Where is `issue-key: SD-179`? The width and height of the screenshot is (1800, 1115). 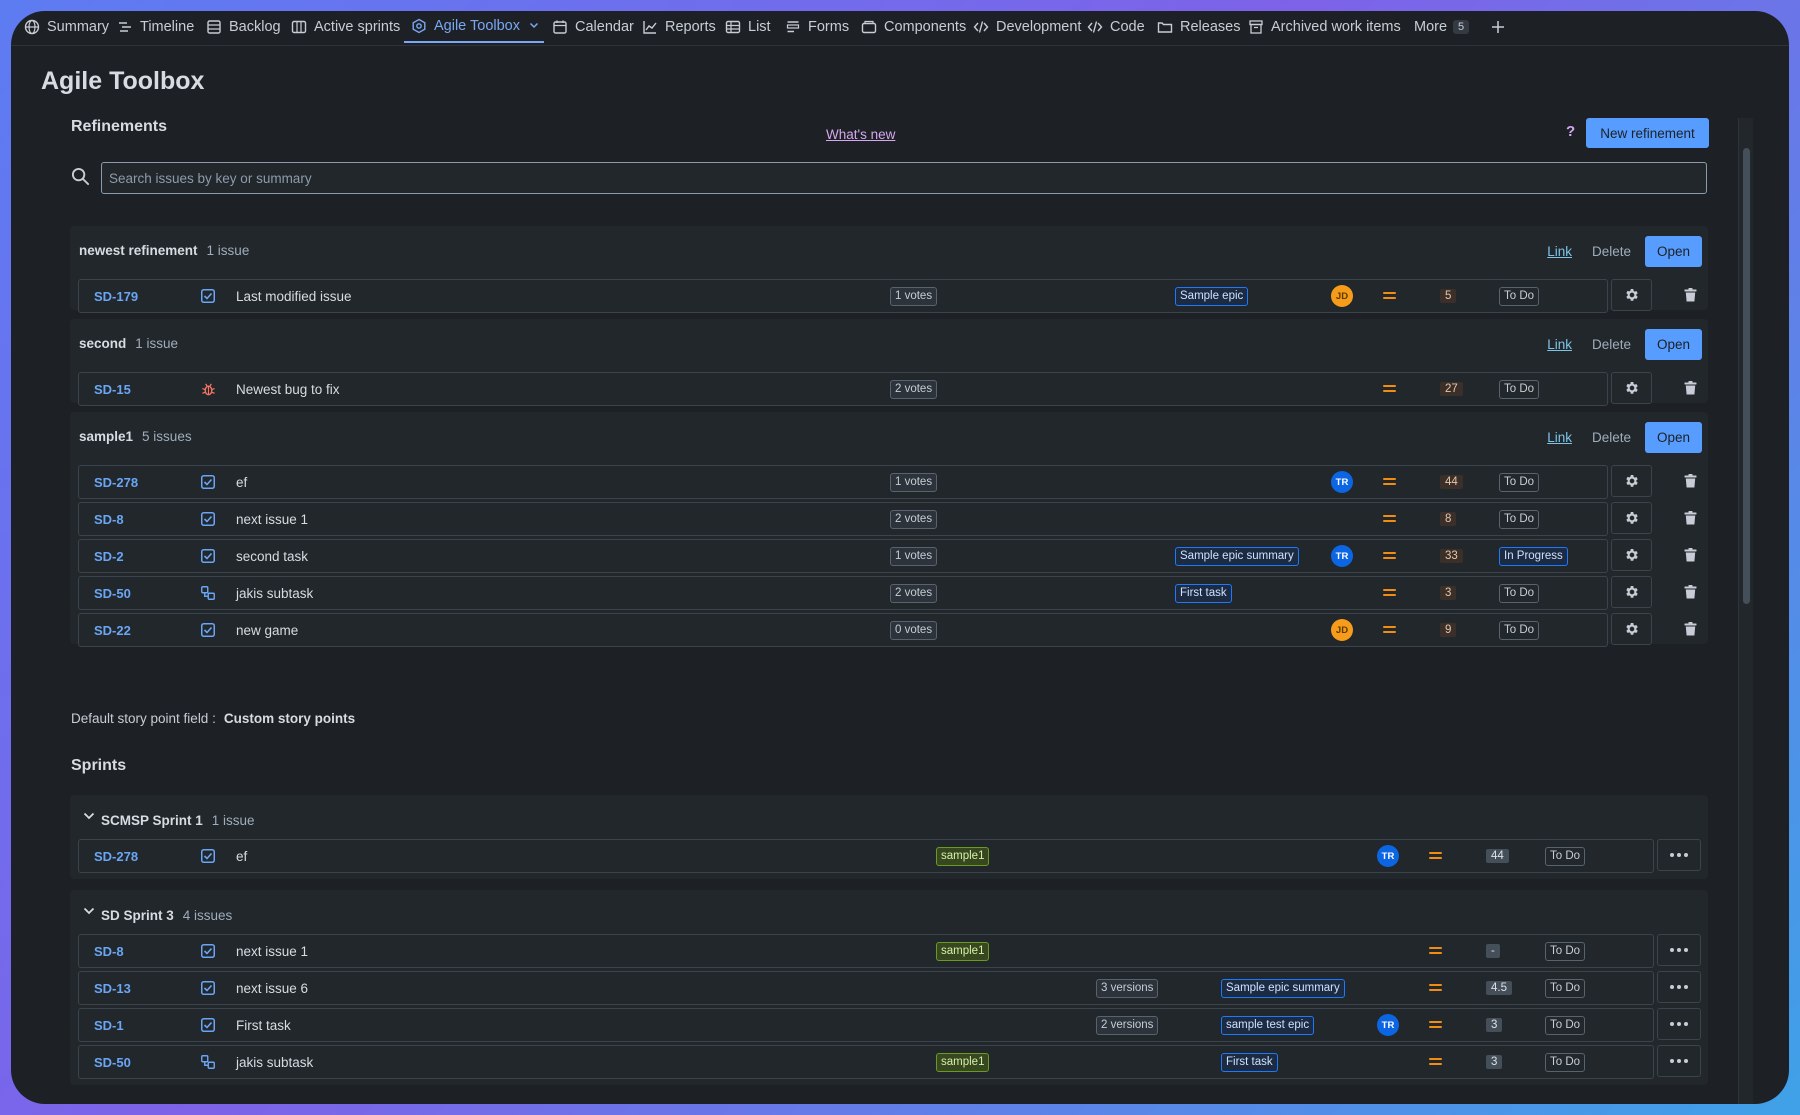 issue-key: SD-179 is located at coordinates (116, 296).